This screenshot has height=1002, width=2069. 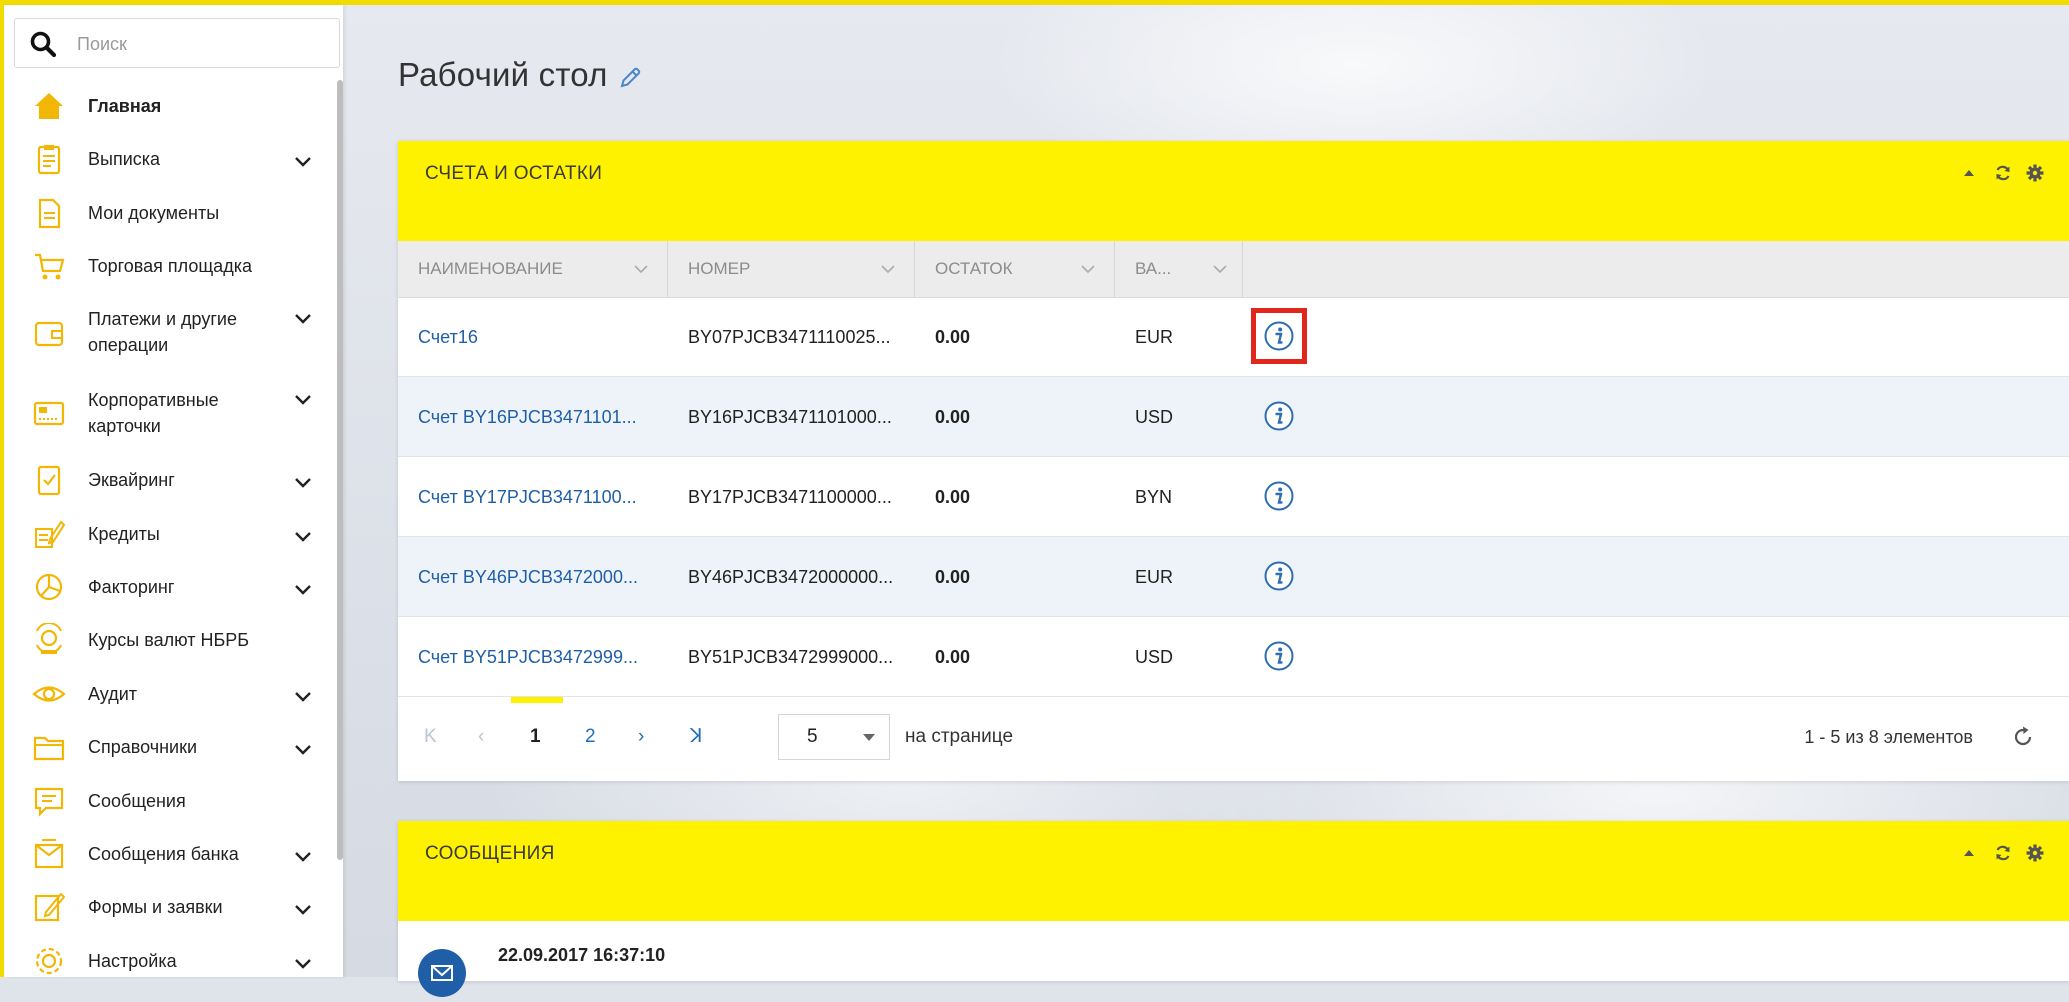 I want to click on column-header-balance: ОСТАТОК, so click(x=1015, y=269).